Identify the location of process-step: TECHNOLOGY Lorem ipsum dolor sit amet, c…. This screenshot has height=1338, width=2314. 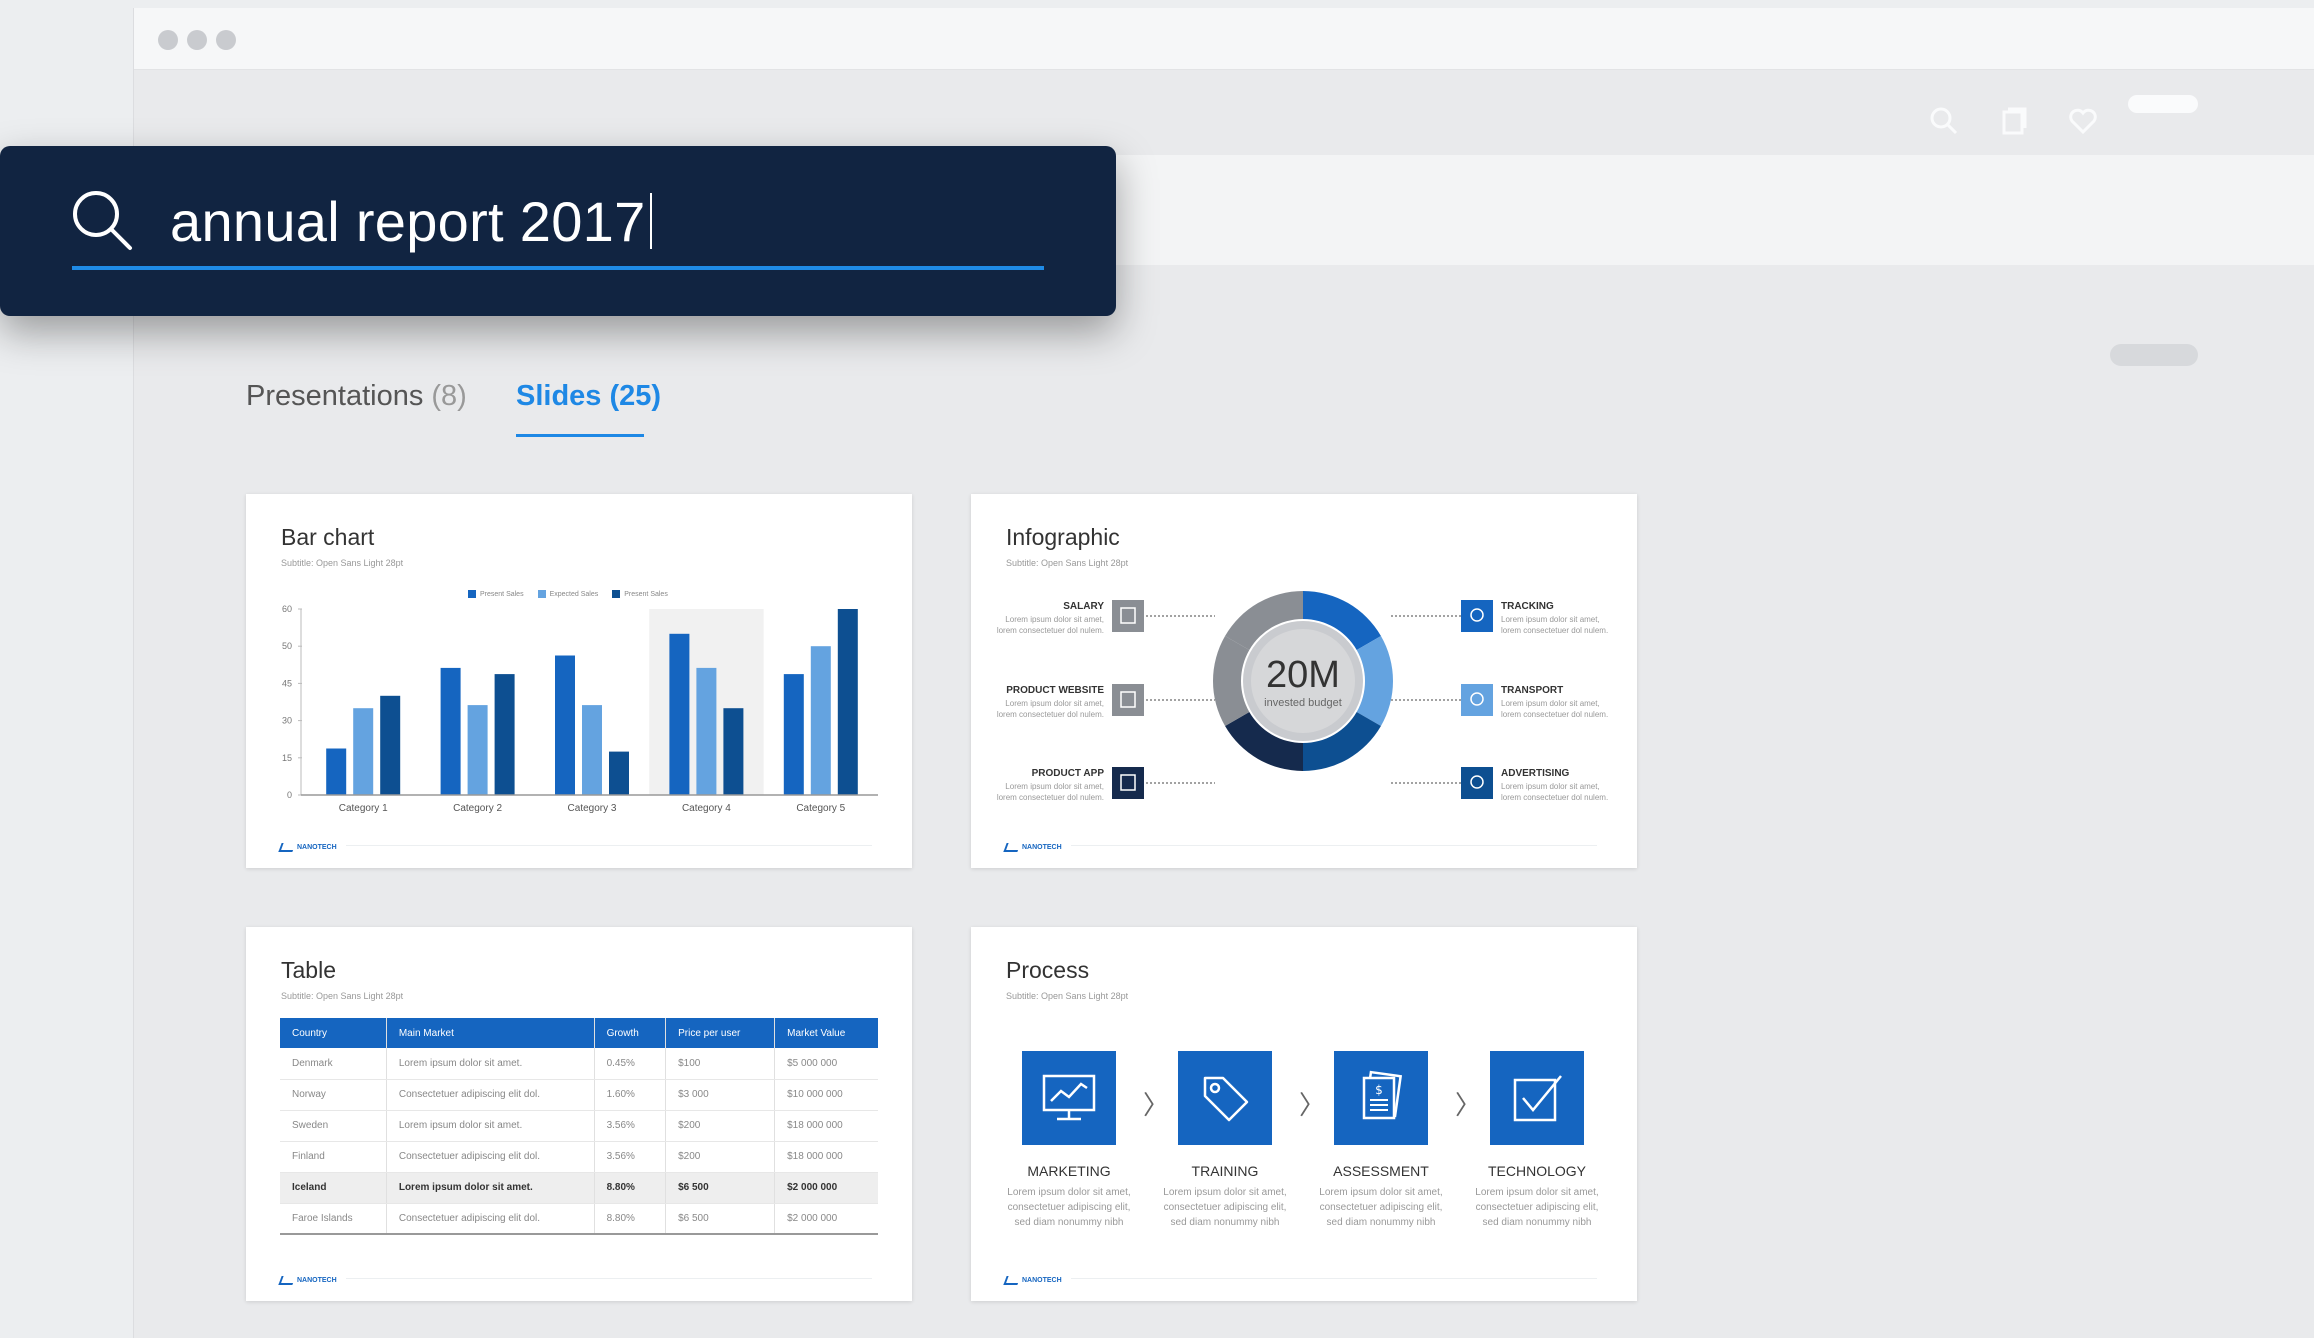
(1537, 1140).